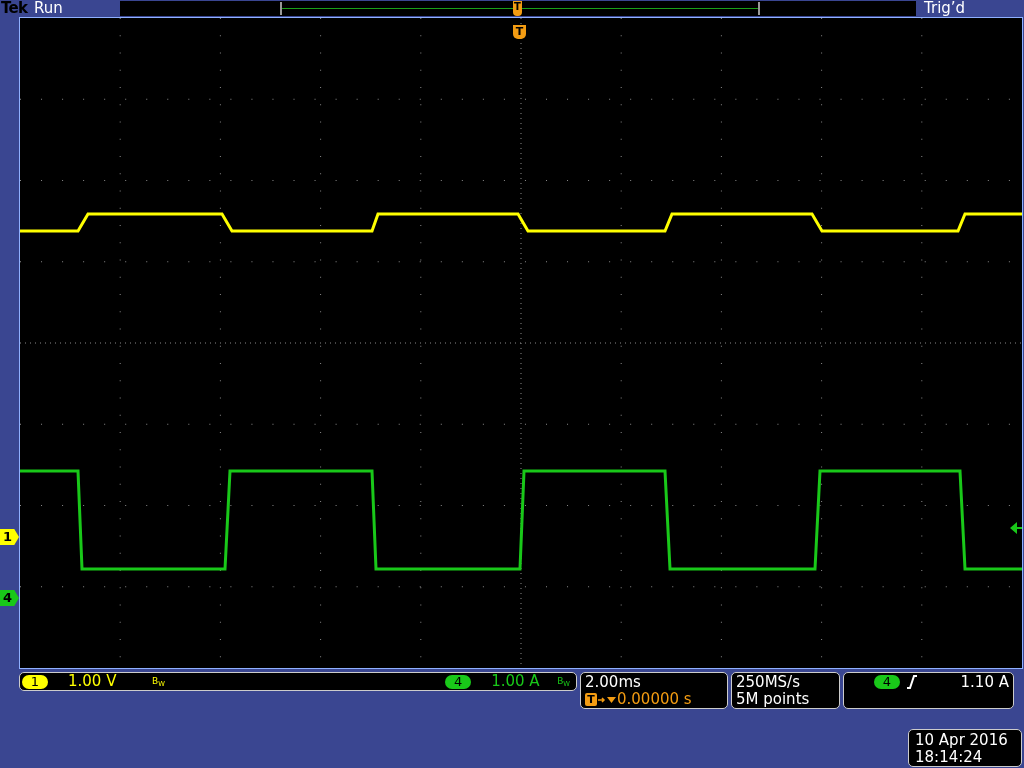 This screenshot has height=768, width=1024. What do you see at coordinates (1016, 528) in the screenshot?
I see `trigger-level-arrow-icon` at bounding box center [1016, 528].